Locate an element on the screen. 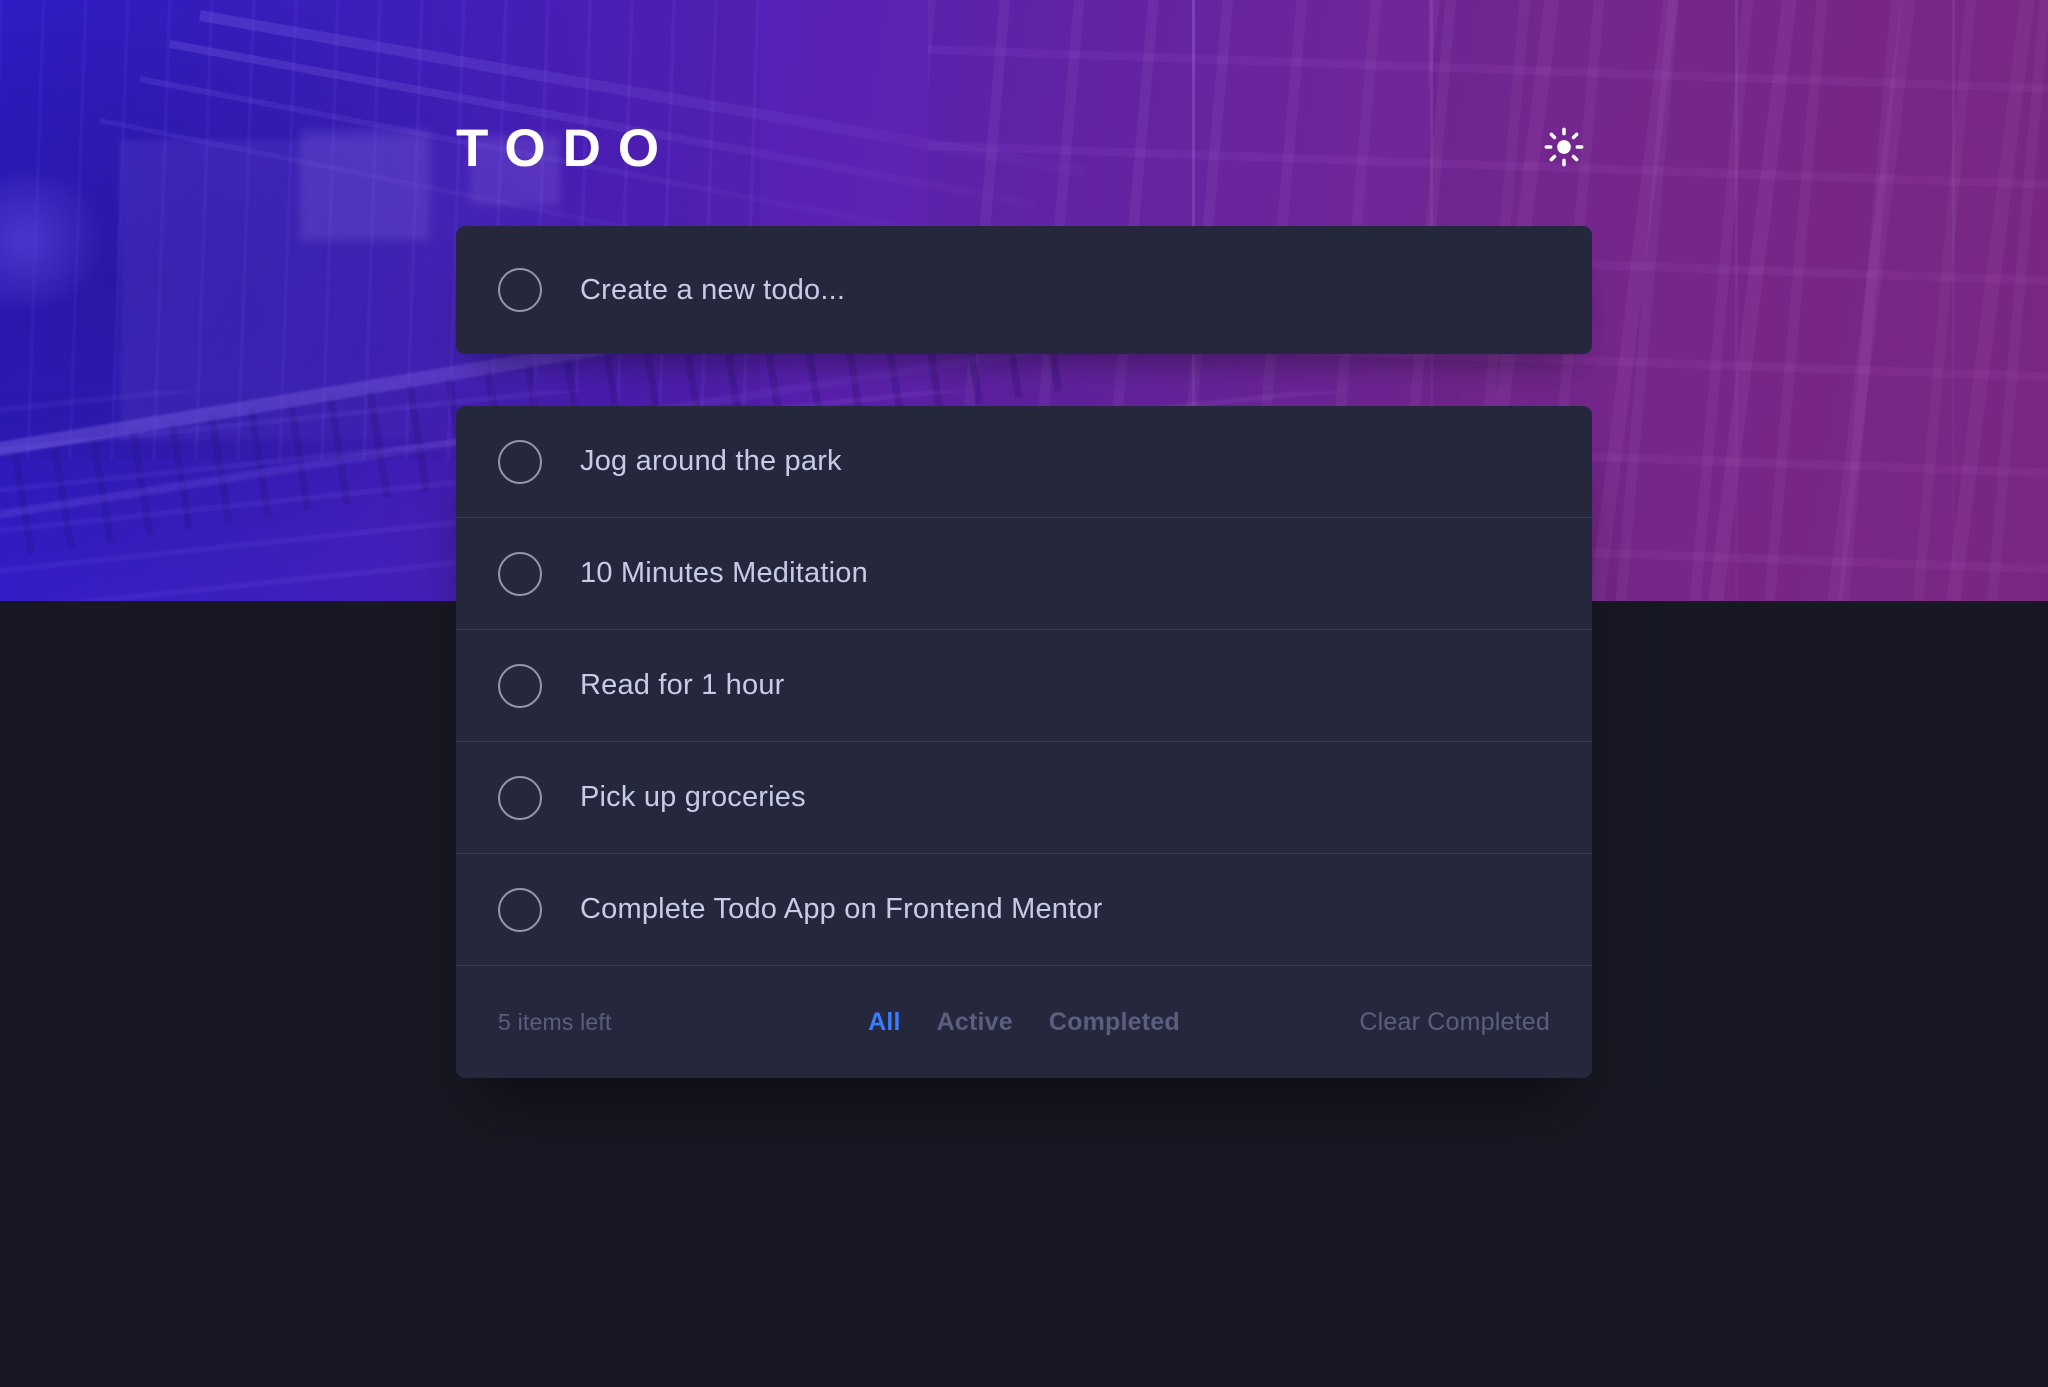 Image resolution: width=2048 pixels, height=1387 pixels. todo-label: Complete Todo App on Frontend Mentor is located at coordinates (841, 909).